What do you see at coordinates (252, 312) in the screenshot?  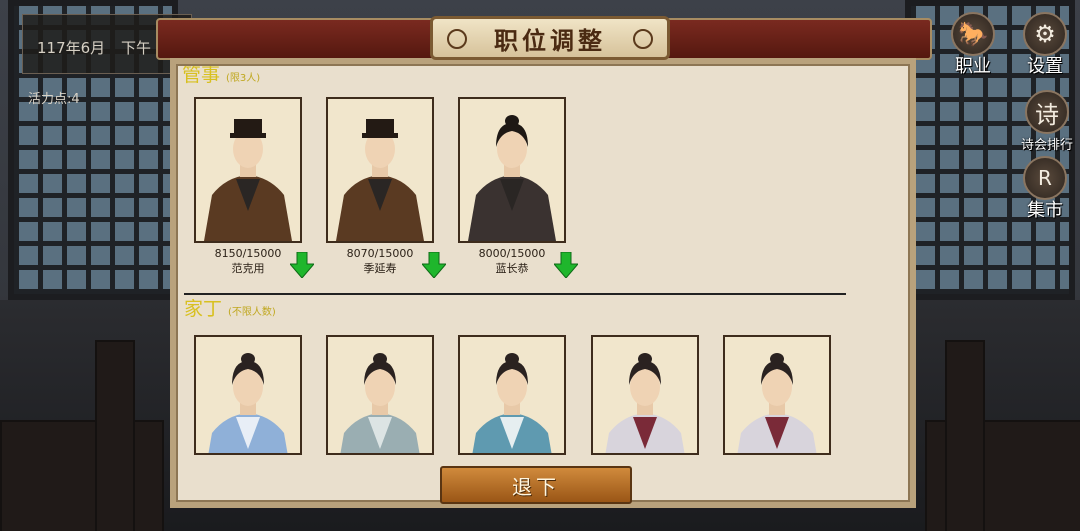 I see `servant-section-limit: (不限人数)` at bounding box center [252, 312].